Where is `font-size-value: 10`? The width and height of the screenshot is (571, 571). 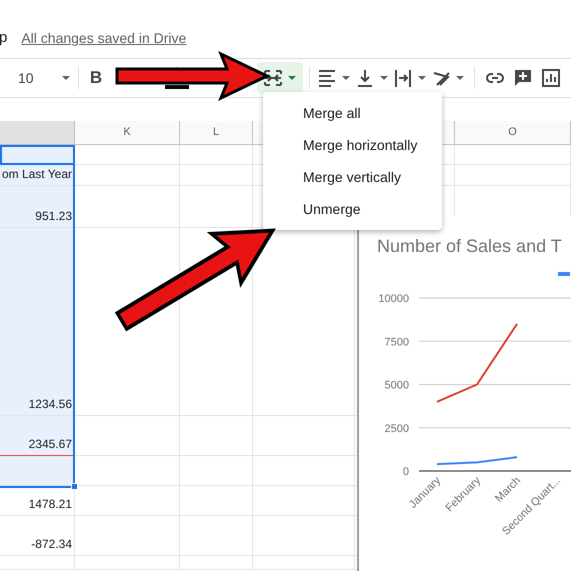
font-size-value: 10 is located at coordinates (26, 78).